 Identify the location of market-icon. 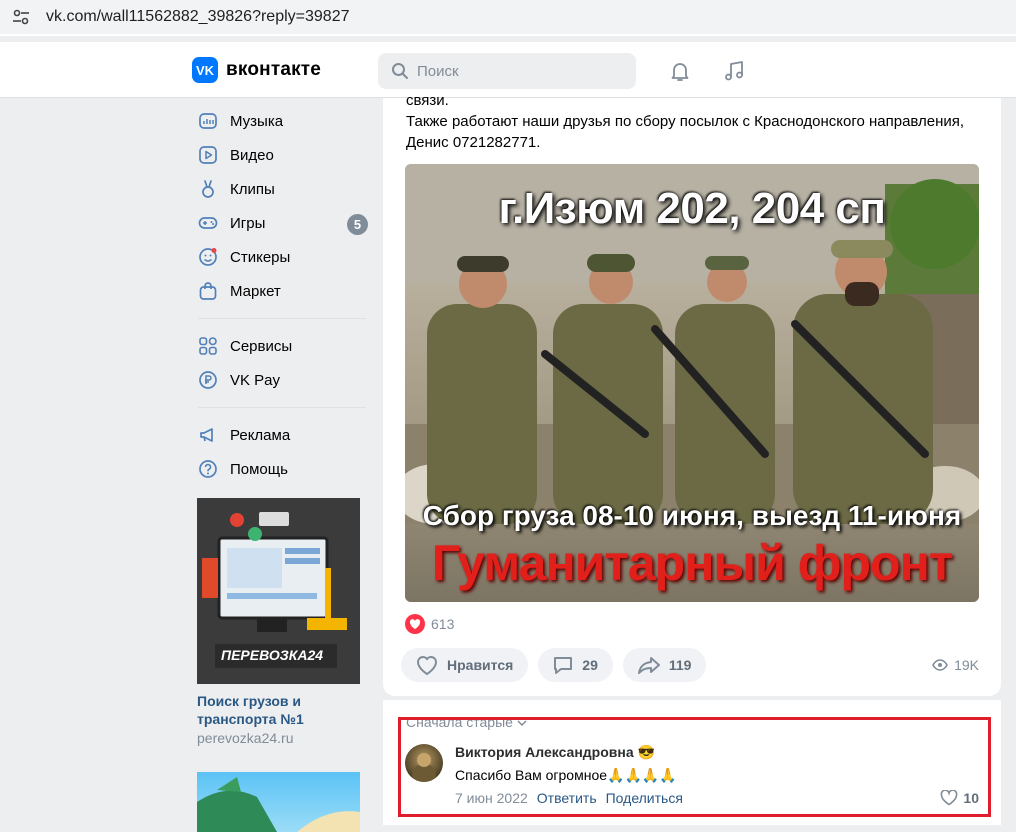
(208, 291).